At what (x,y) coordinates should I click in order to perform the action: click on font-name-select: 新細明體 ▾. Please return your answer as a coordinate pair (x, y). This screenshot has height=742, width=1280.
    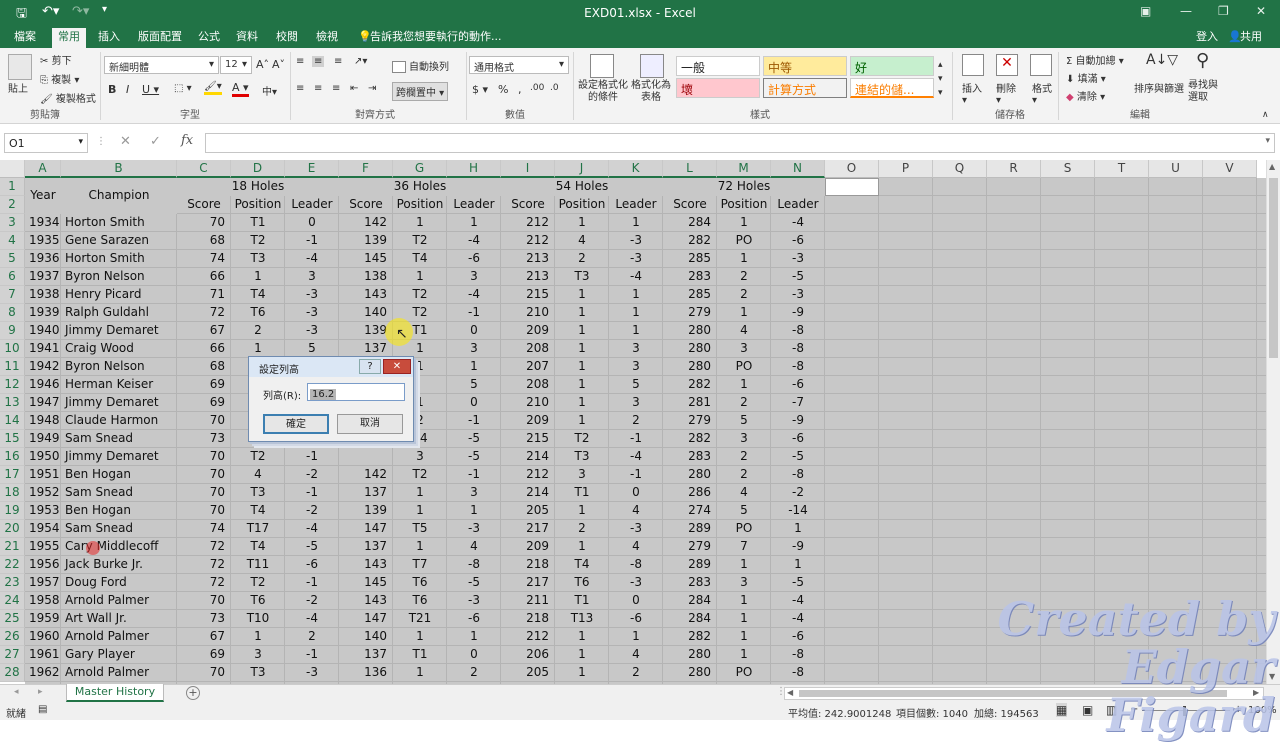
    Looking at the image, I should click on (161, 65).